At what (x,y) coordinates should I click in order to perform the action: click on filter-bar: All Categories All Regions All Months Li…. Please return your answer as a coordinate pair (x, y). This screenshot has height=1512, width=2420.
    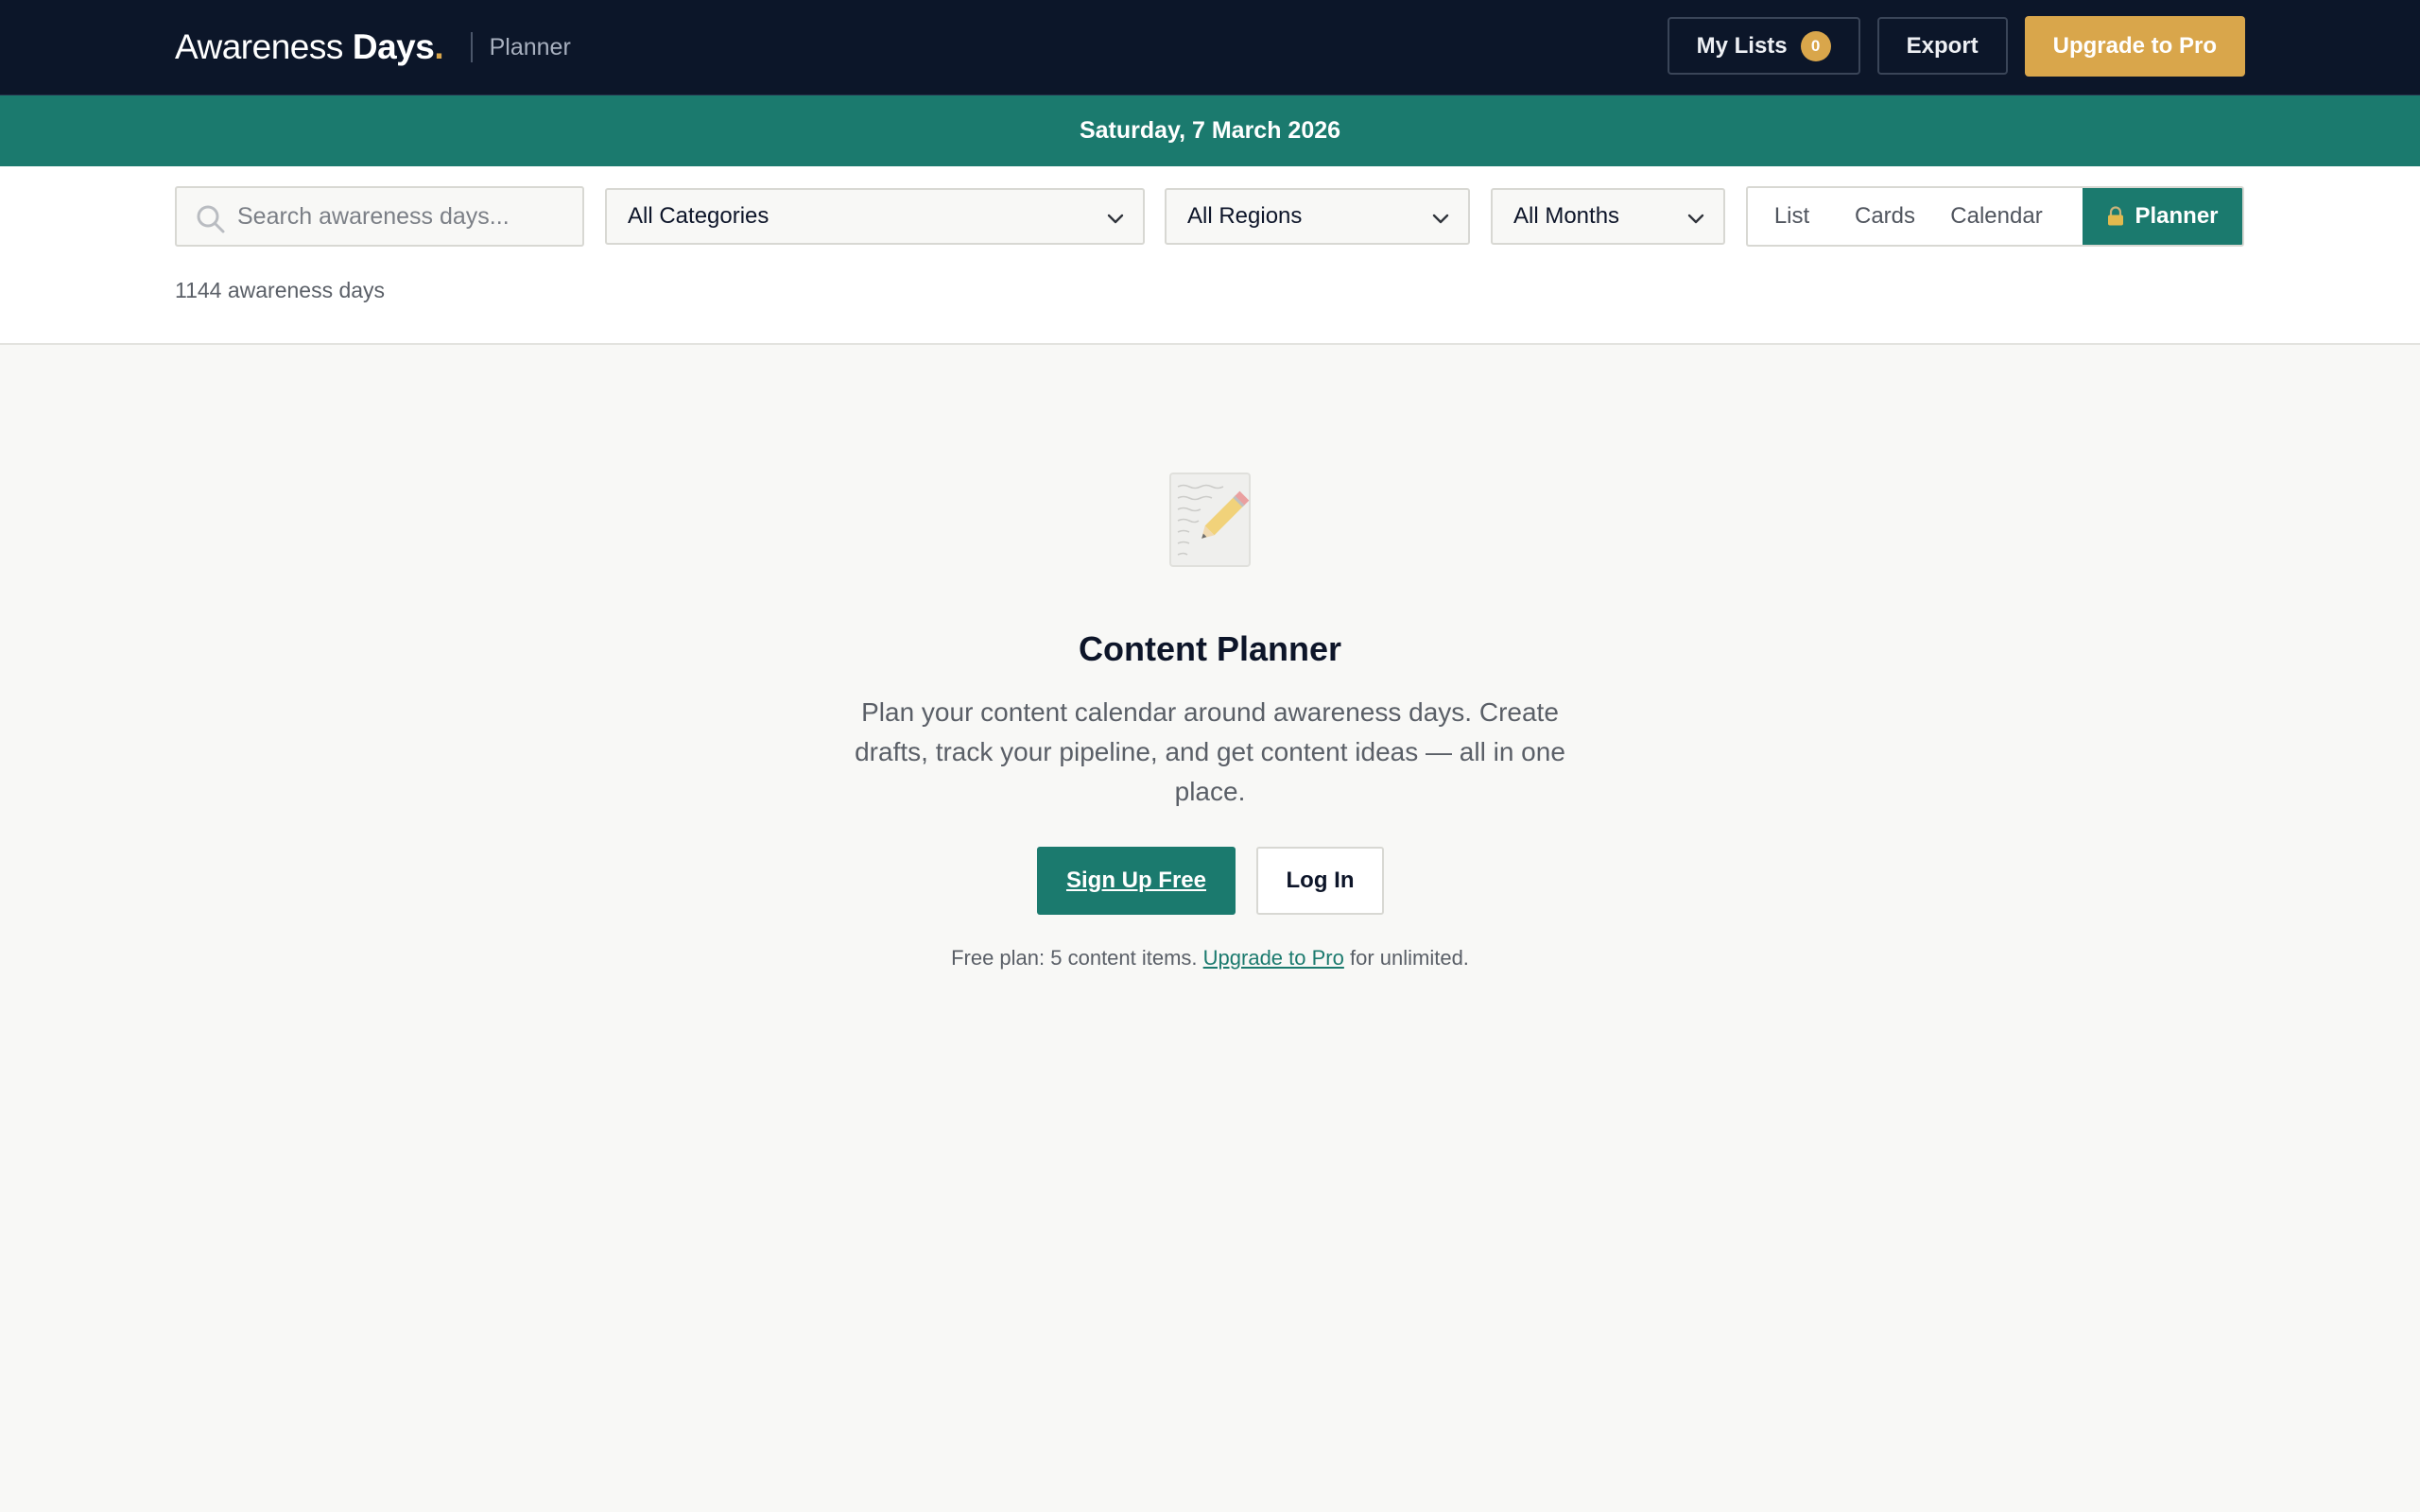
    Looking at the image, I should click on (1210, 255).